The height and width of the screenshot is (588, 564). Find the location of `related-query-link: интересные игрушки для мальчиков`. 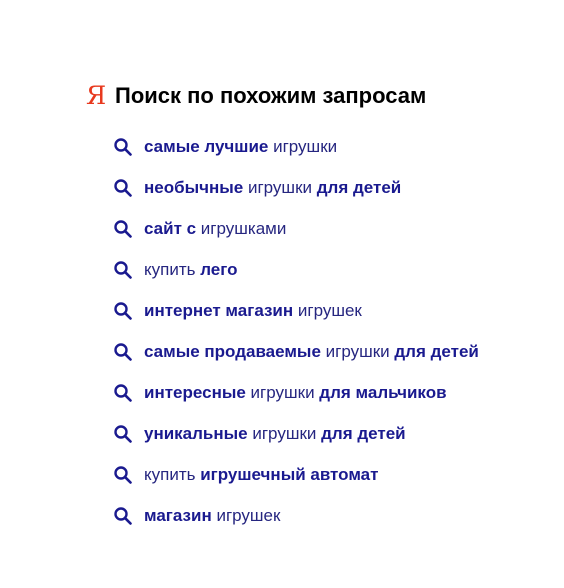

related-query-link: интересные игрушки для мальчиков is located at coordinates (295, 393).